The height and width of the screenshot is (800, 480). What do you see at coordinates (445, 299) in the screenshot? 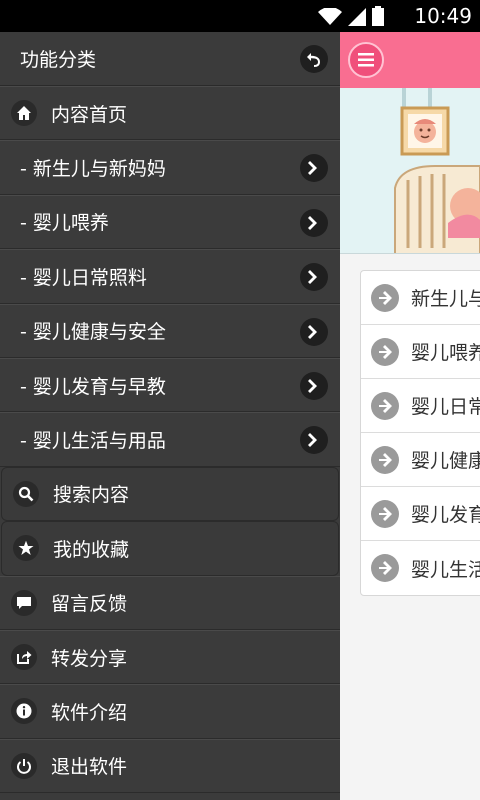
I see `category-card-label: 新生儿与` at bounding box center [445, 299].